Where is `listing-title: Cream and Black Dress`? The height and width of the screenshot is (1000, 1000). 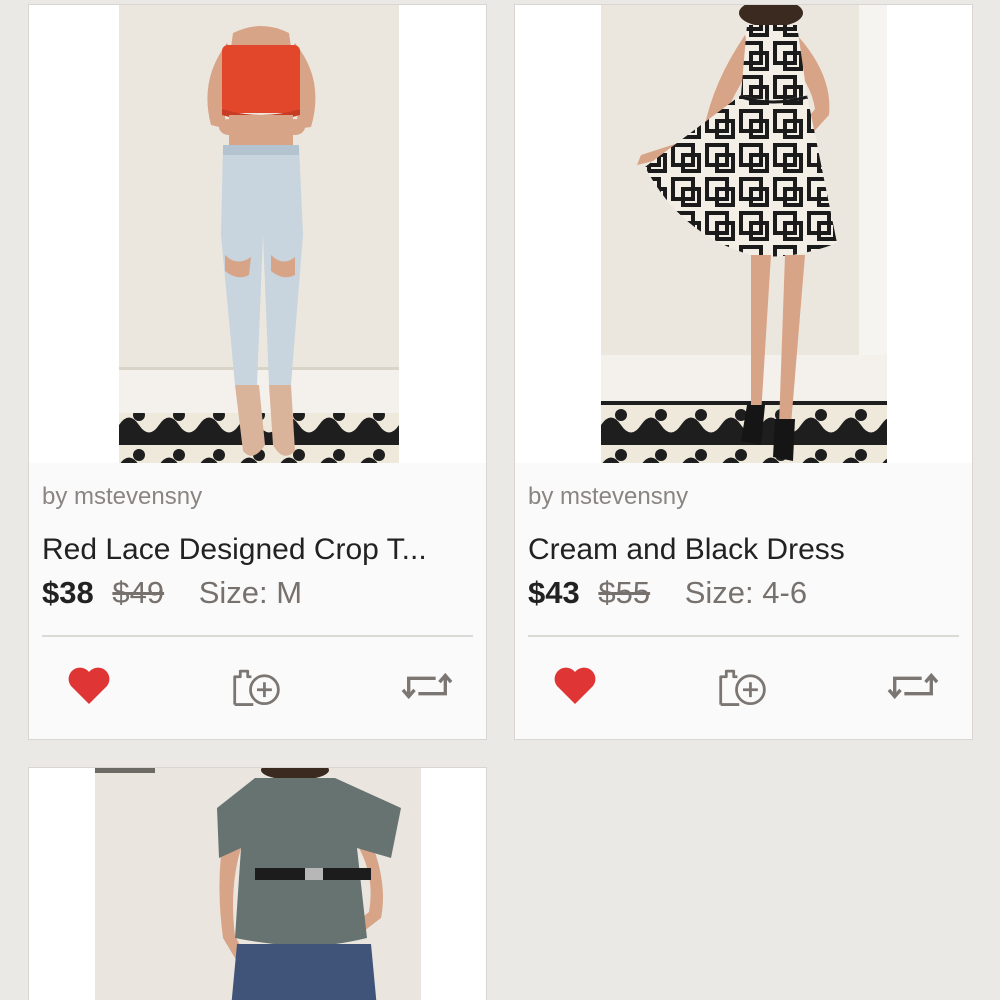 listing-title: Cream and Black Dress is located at coordinates (744, 550).